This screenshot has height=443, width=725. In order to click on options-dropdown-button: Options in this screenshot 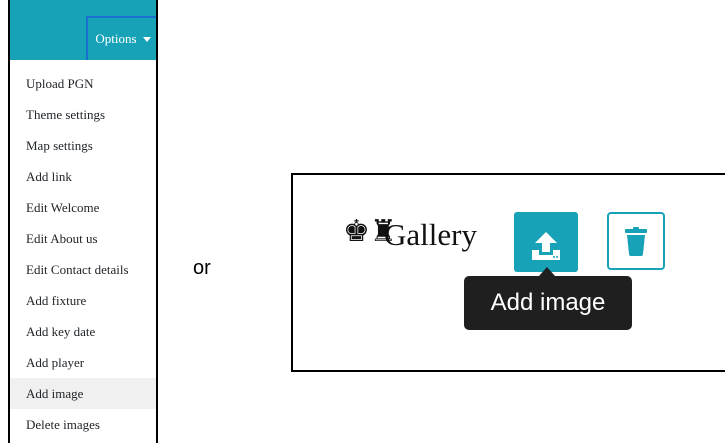, I will do `click(121, 38)`.